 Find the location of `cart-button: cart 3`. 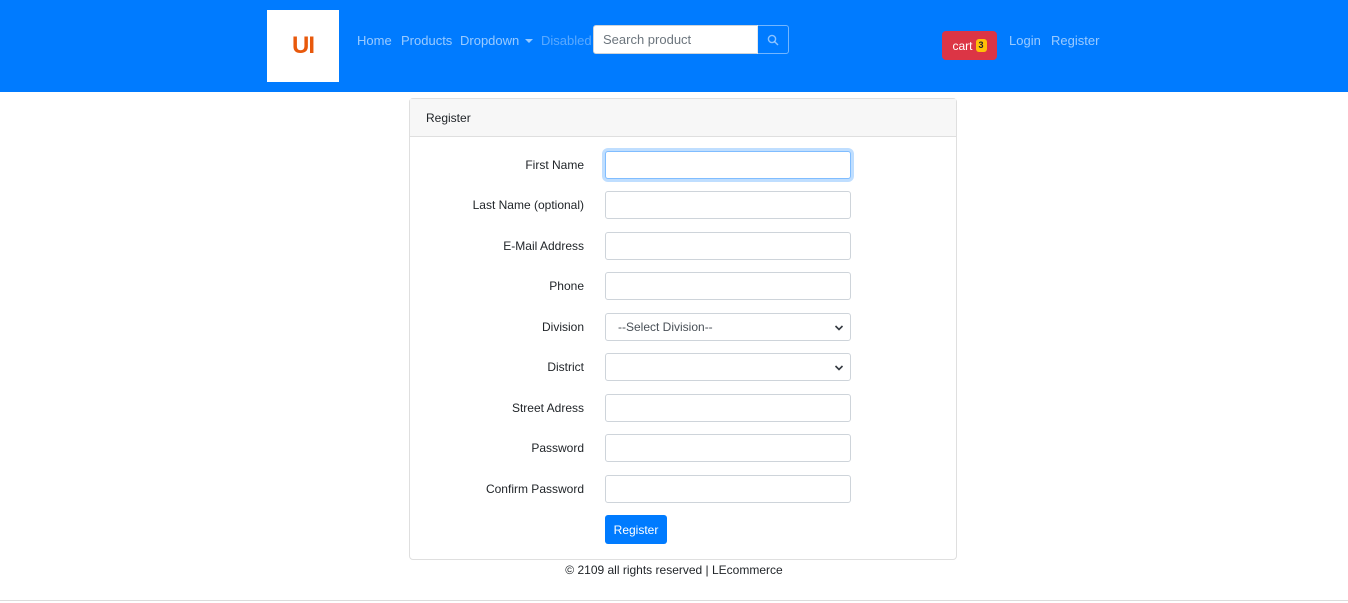

cart-button: cart 3 is located at coordinates (969, 45).